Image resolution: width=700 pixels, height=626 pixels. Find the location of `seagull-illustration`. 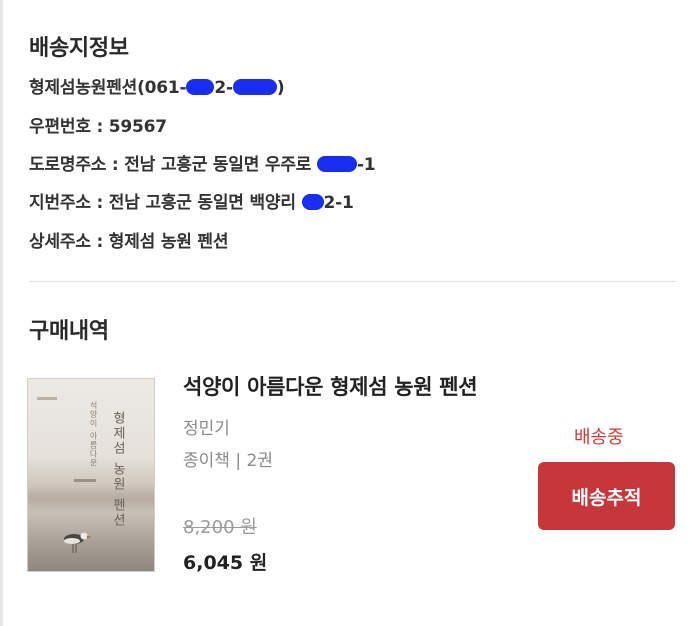

seagull-illustration is located at coordinates (78, 542).